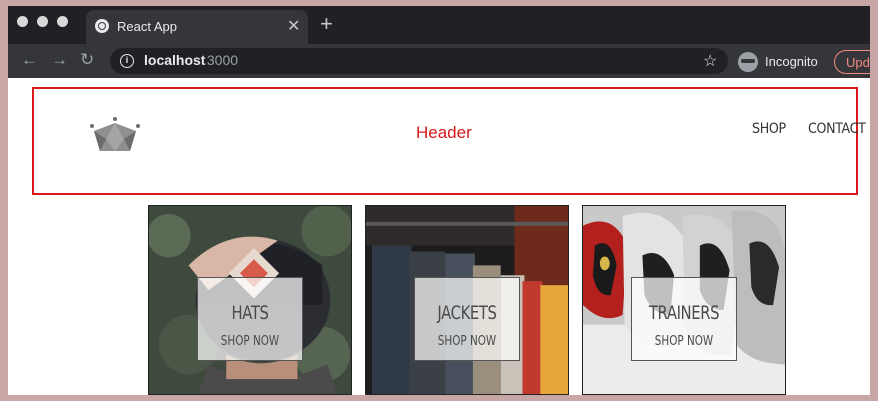 The height and width of the screenshot is (401, 878). Describe the element at coordinates (62, 21) in the screenshot. I see `window-maximize-dot` at that location.